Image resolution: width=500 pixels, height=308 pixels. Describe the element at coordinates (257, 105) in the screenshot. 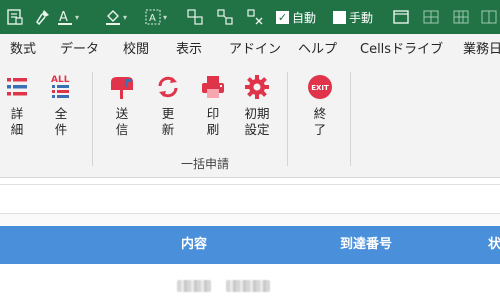

I see `initial-settings-button: 初期 設定` at that location.